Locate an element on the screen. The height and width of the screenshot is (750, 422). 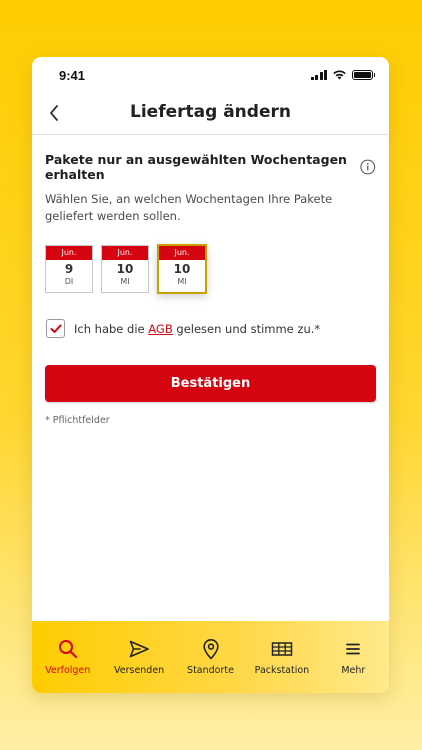
info-icon is located at coordinates (368, 167).